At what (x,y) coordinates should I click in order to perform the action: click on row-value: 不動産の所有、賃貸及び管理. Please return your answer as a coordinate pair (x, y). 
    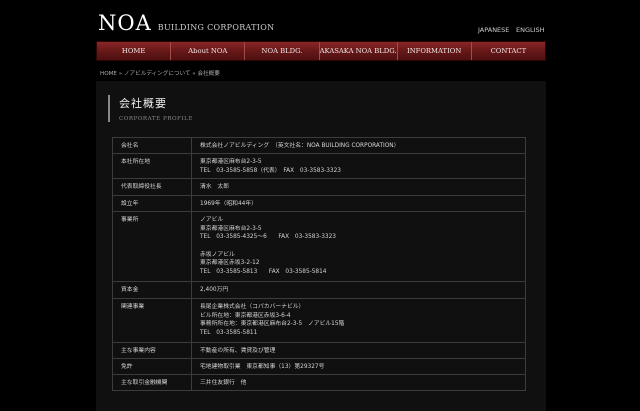
    Looking at the image, I should click on (358, 350).